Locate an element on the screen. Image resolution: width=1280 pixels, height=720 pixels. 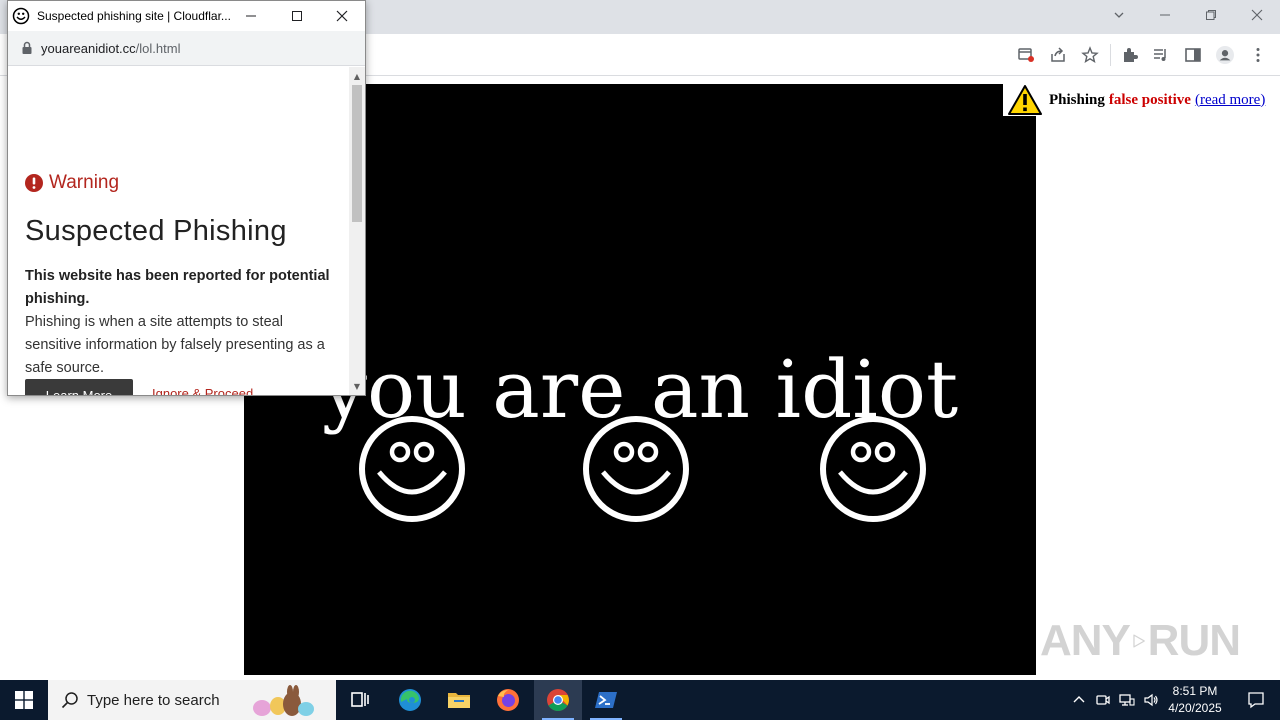
chrome-icon is located at coordinates (558, 700).